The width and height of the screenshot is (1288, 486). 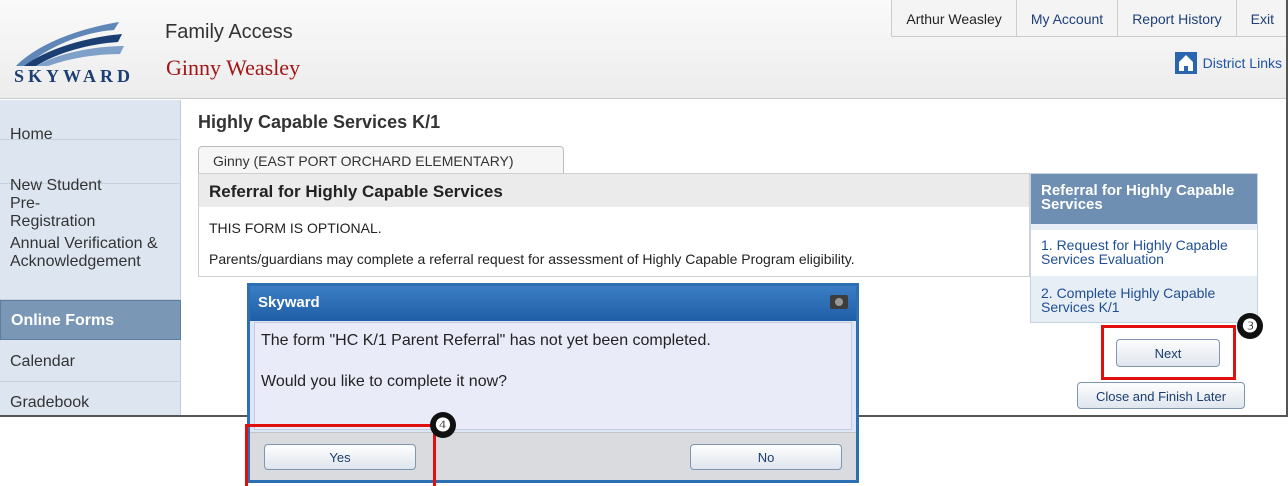 What do you see at coordinates (90, 121) in the screenshot?
I see `sidebar-item-home: Home` at bounding box center [90, 121].